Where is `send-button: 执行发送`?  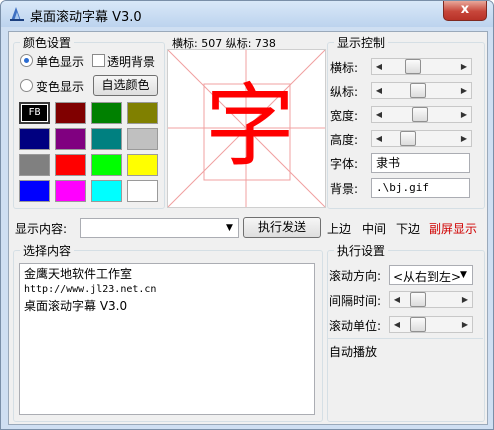 send-button: 执行发送 is located at coordinates (282, 227).